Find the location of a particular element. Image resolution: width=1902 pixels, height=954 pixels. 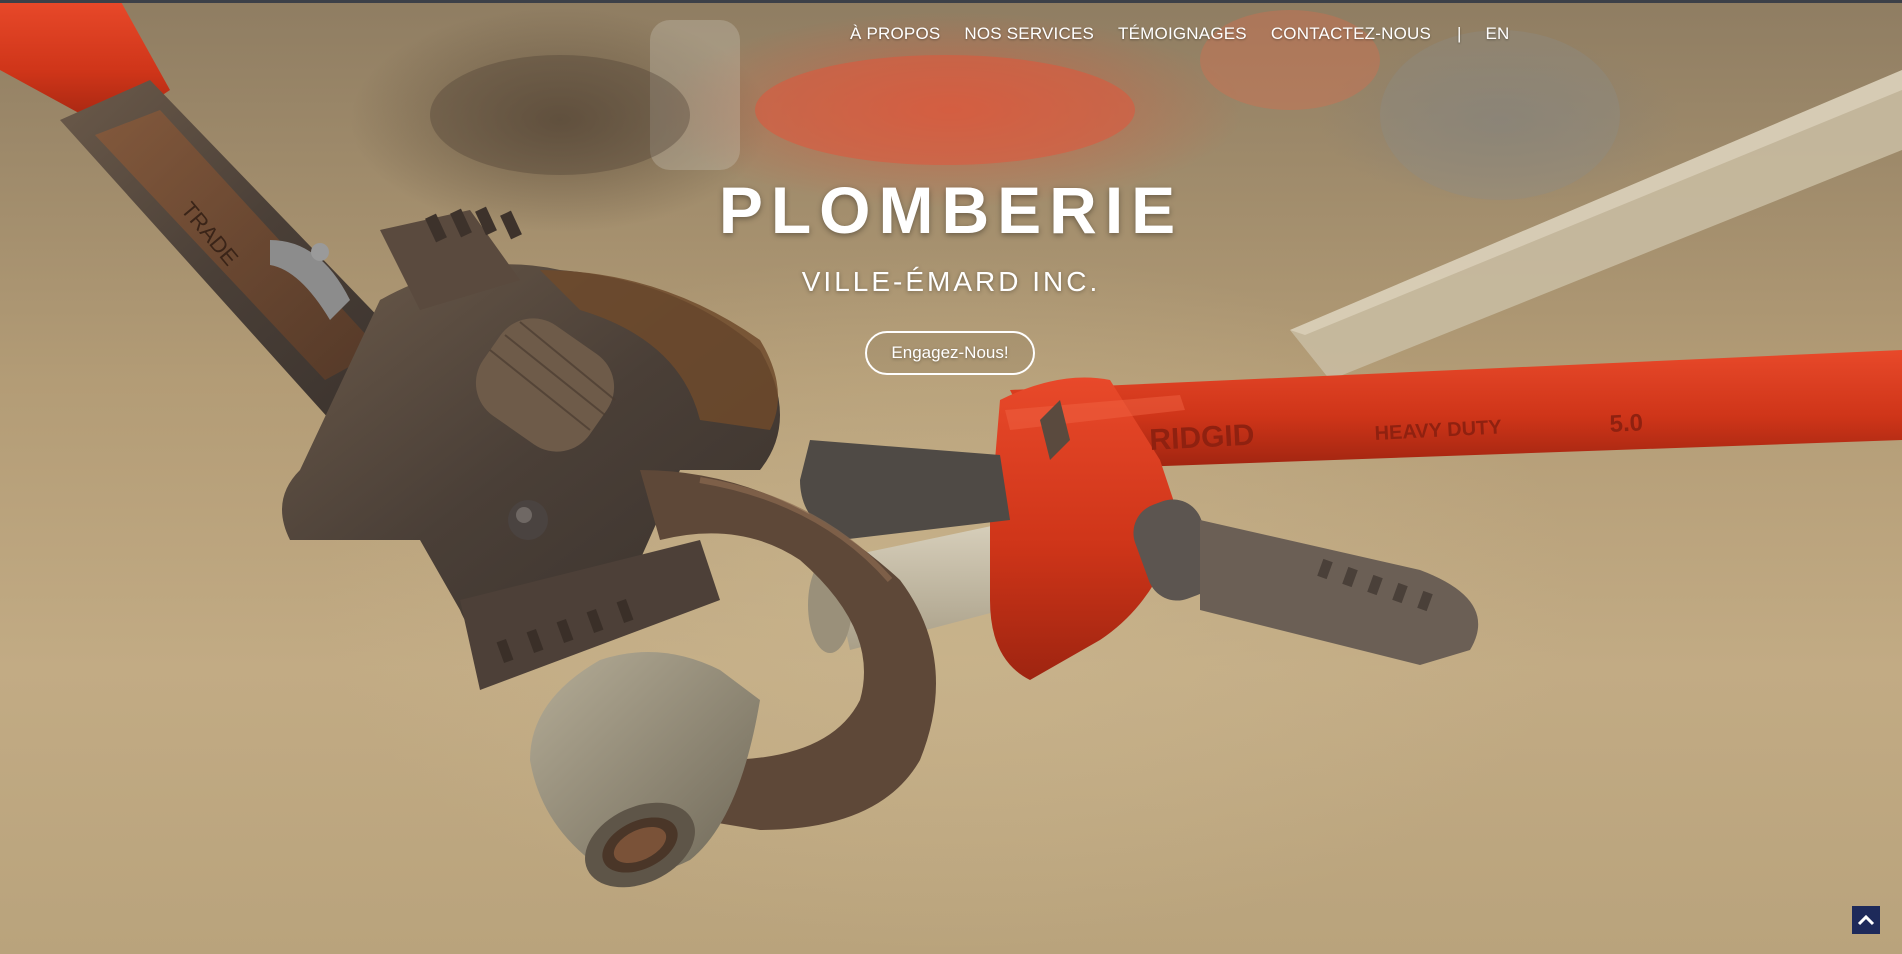

nav-item-temoignages: TÉMOIGNAGES is located at coordinates (1182, 34).